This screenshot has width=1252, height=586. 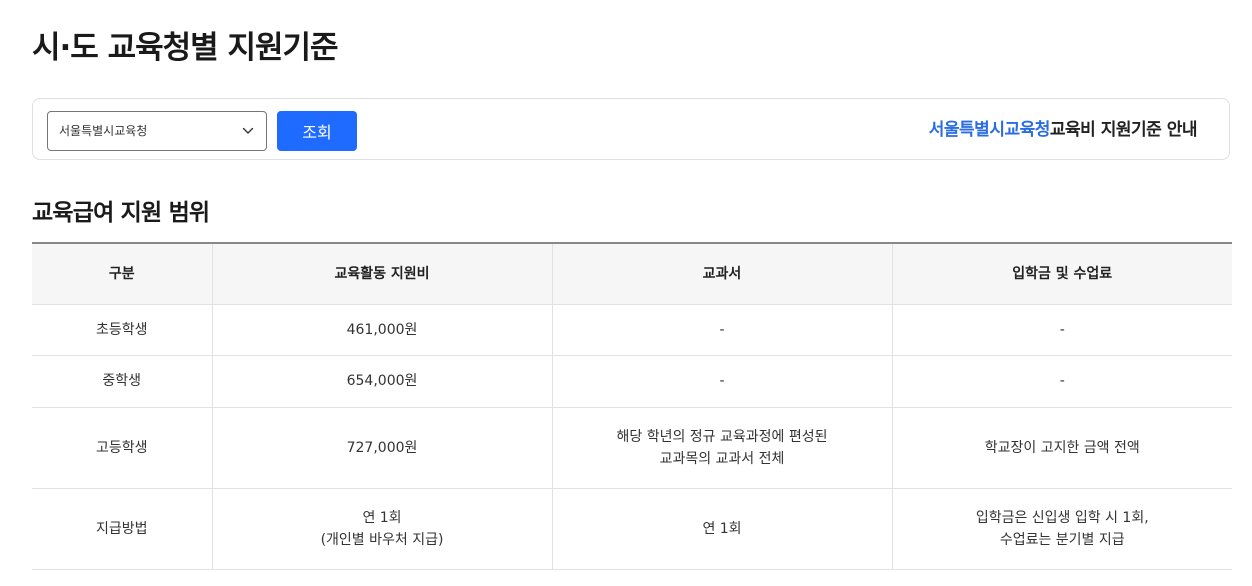 I want to click on cell-text: (개인별 바우처 지급), so click(x=382, y=539).